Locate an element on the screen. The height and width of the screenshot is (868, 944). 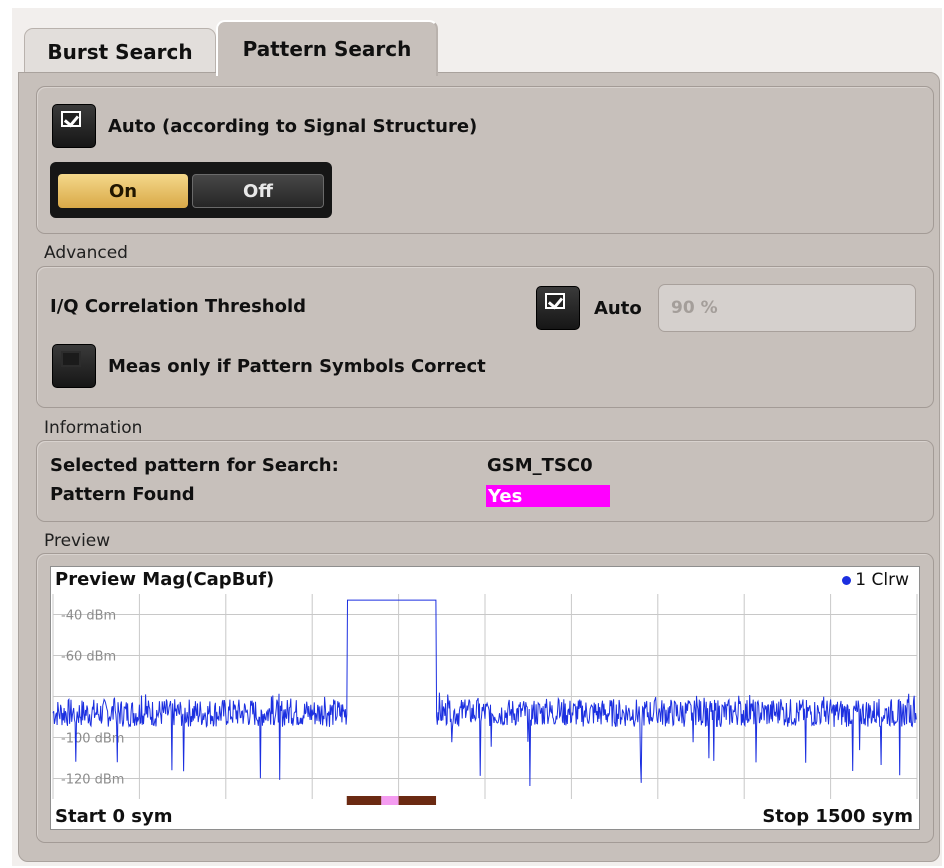
burst-markers is located at coordinates (391, 800).